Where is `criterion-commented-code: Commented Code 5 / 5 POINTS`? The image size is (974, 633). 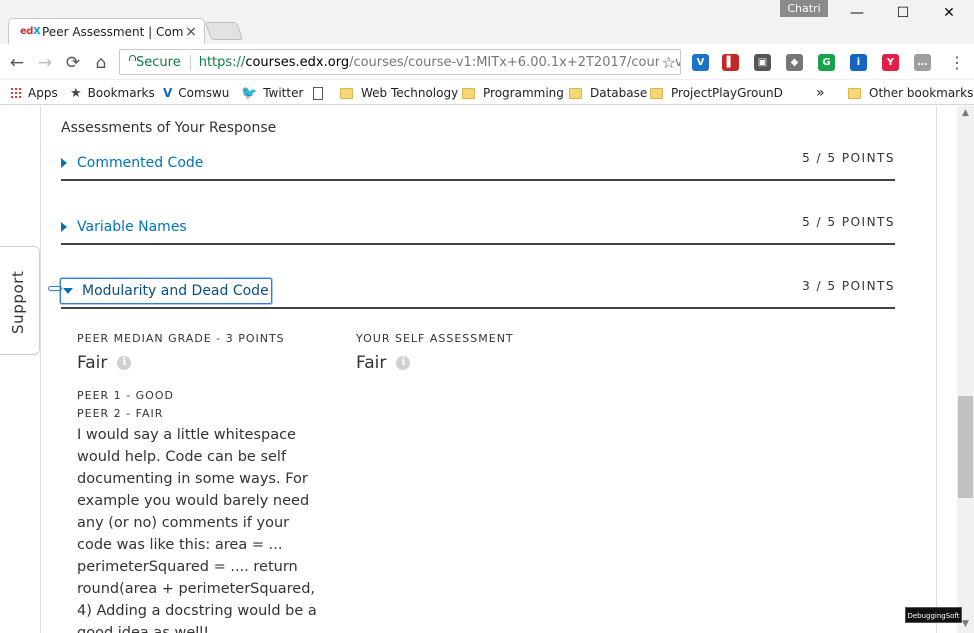
criterion-commented-code: Commented Code 5 / 5 POINTS is located at coordinates (478, 166).